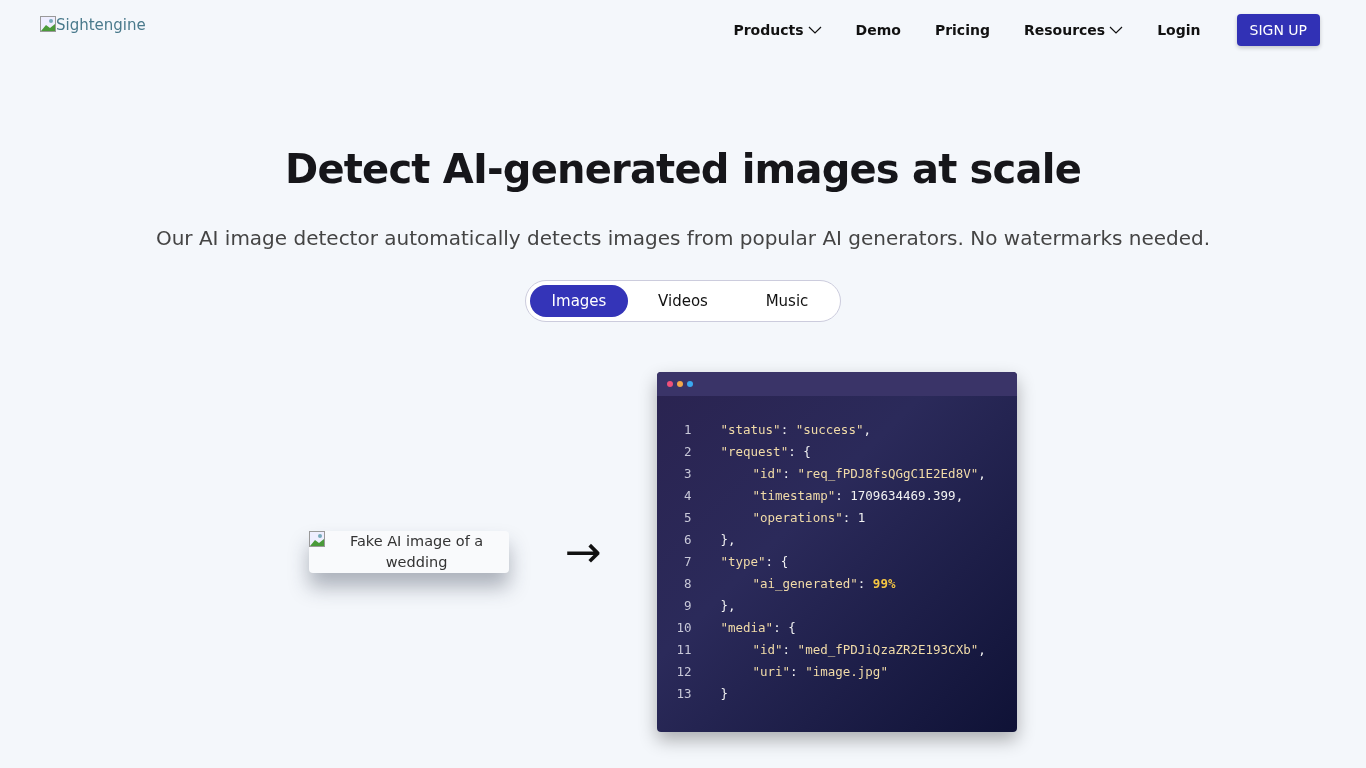 The image size is (1366, 768). I want to click on tab: Videos, so click(683, 301).